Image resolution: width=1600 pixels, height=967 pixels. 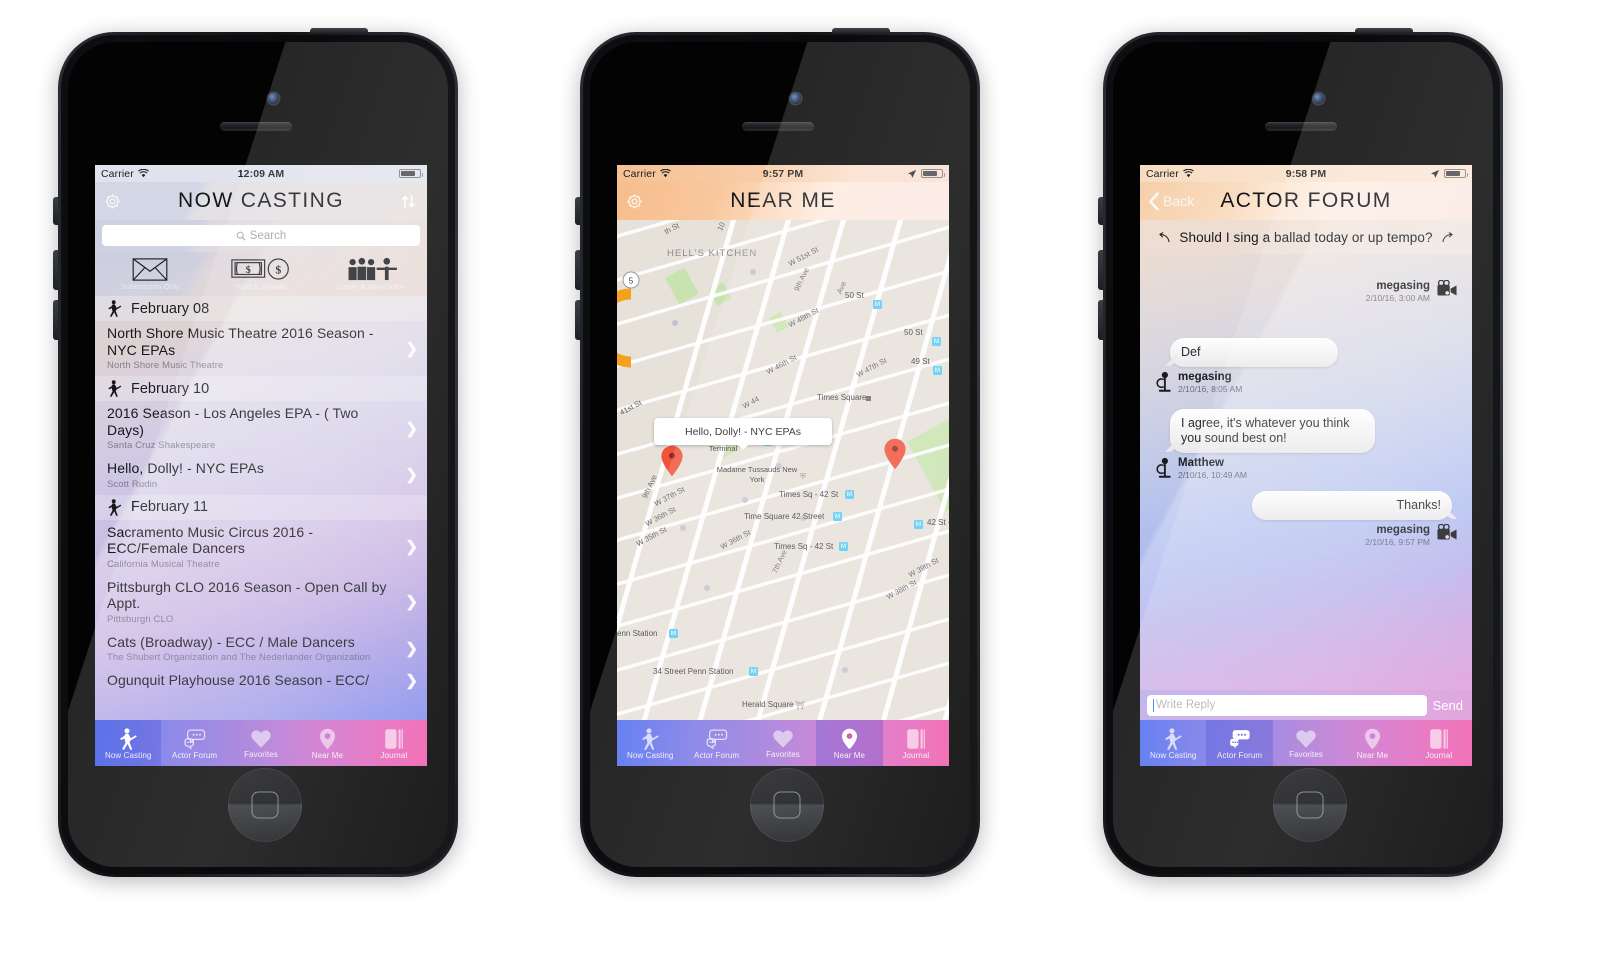 I want to click on date-header: February 11, so click(x=261, y=507).